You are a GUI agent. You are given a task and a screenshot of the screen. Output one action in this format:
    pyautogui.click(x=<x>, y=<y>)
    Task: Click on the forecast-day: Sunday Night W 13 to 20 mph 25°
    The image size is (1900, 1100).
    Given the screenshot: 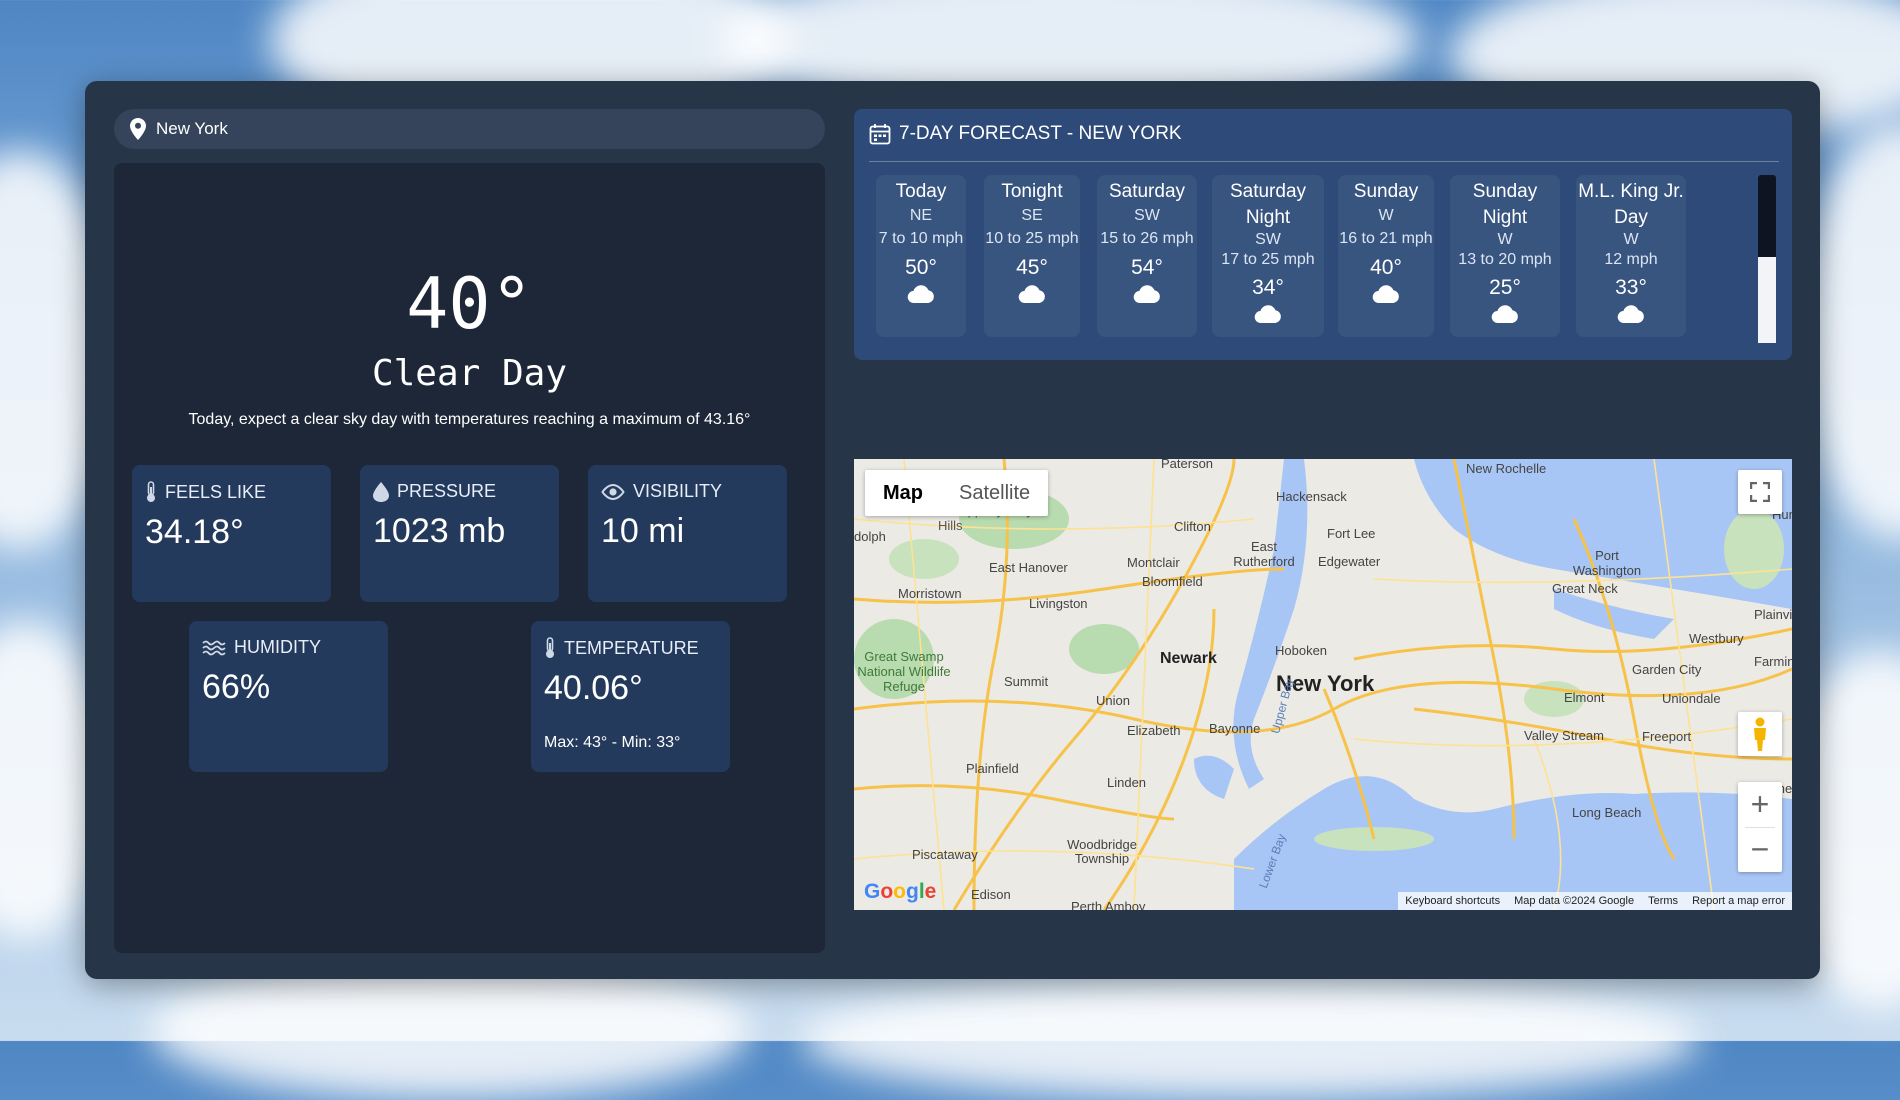 What is the action you would take?
    pyautogui.click(x=1505, y=256)
    